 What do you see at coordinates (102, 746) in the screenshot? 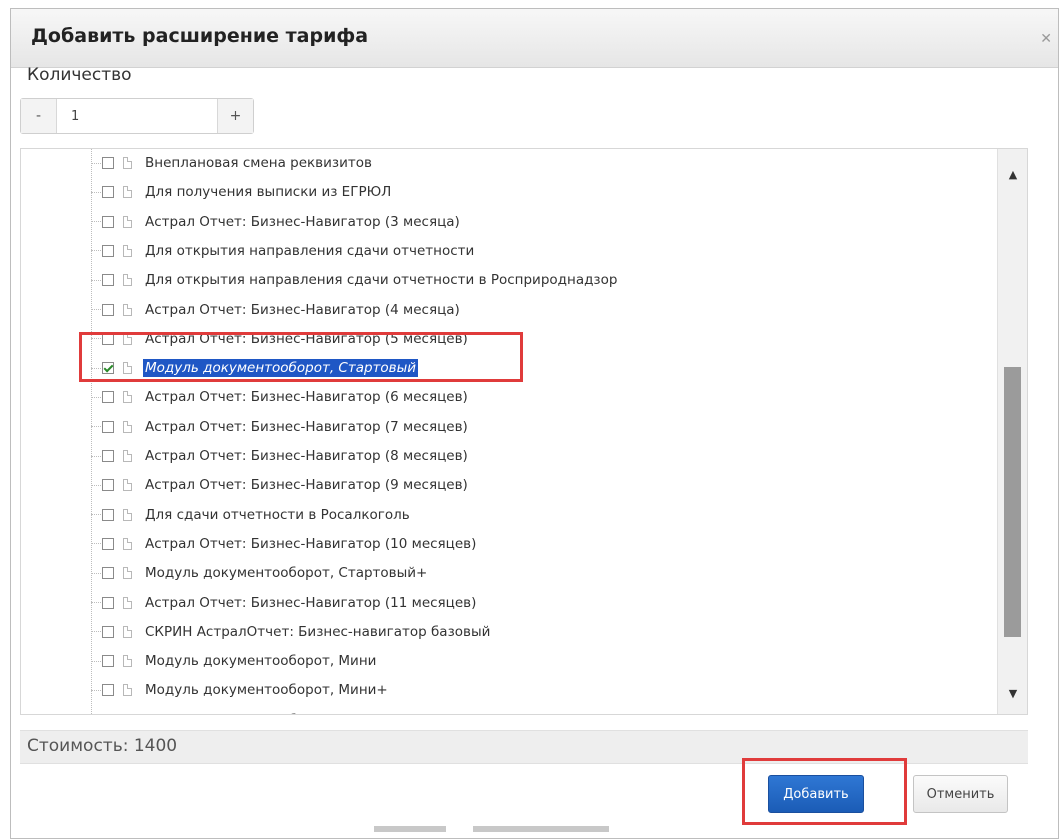
I see `cost-text: Стоимость: 1400` at bounding box center [102, 746].